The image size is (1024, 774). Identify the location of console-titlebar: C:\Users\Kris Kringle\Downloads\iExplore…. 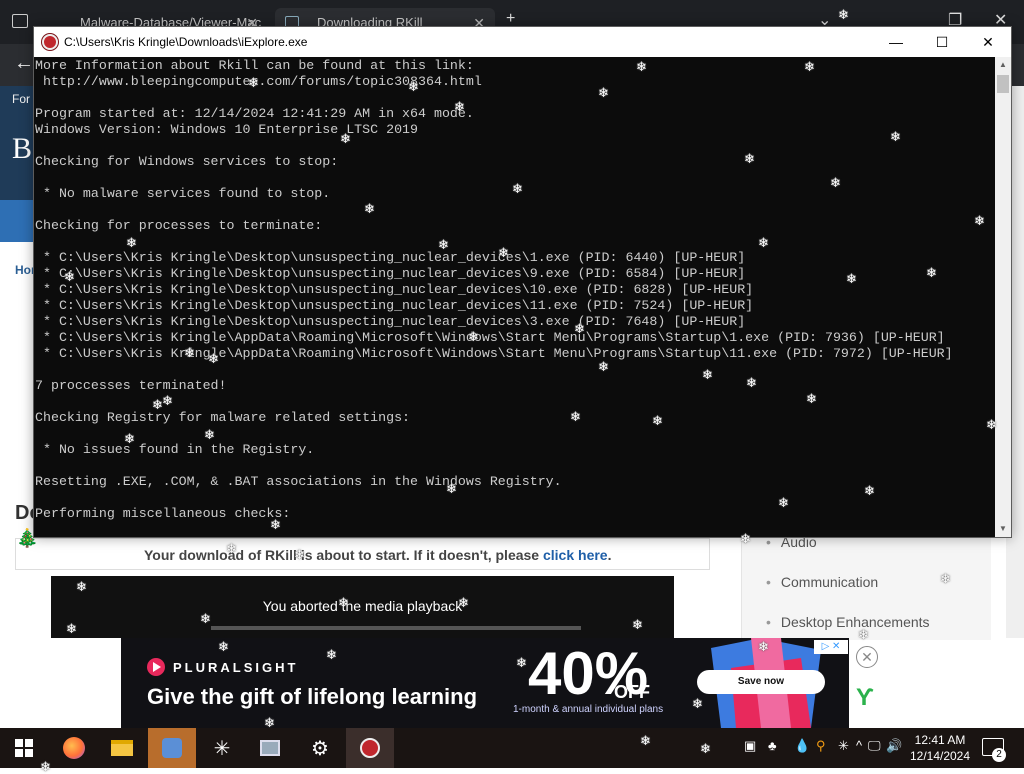
(522, 42).